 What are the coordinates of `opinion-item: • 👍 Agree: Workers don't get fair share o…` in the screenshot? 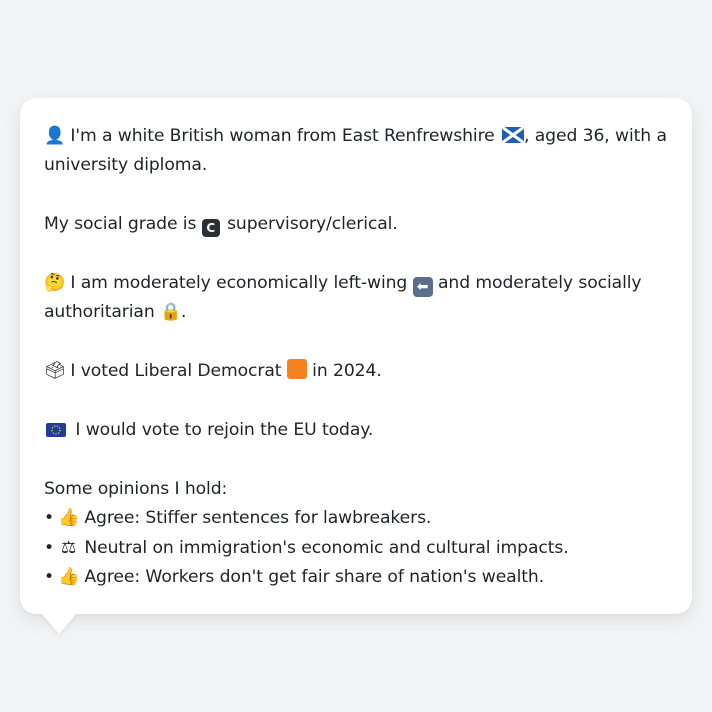 It's located at (356, 577).